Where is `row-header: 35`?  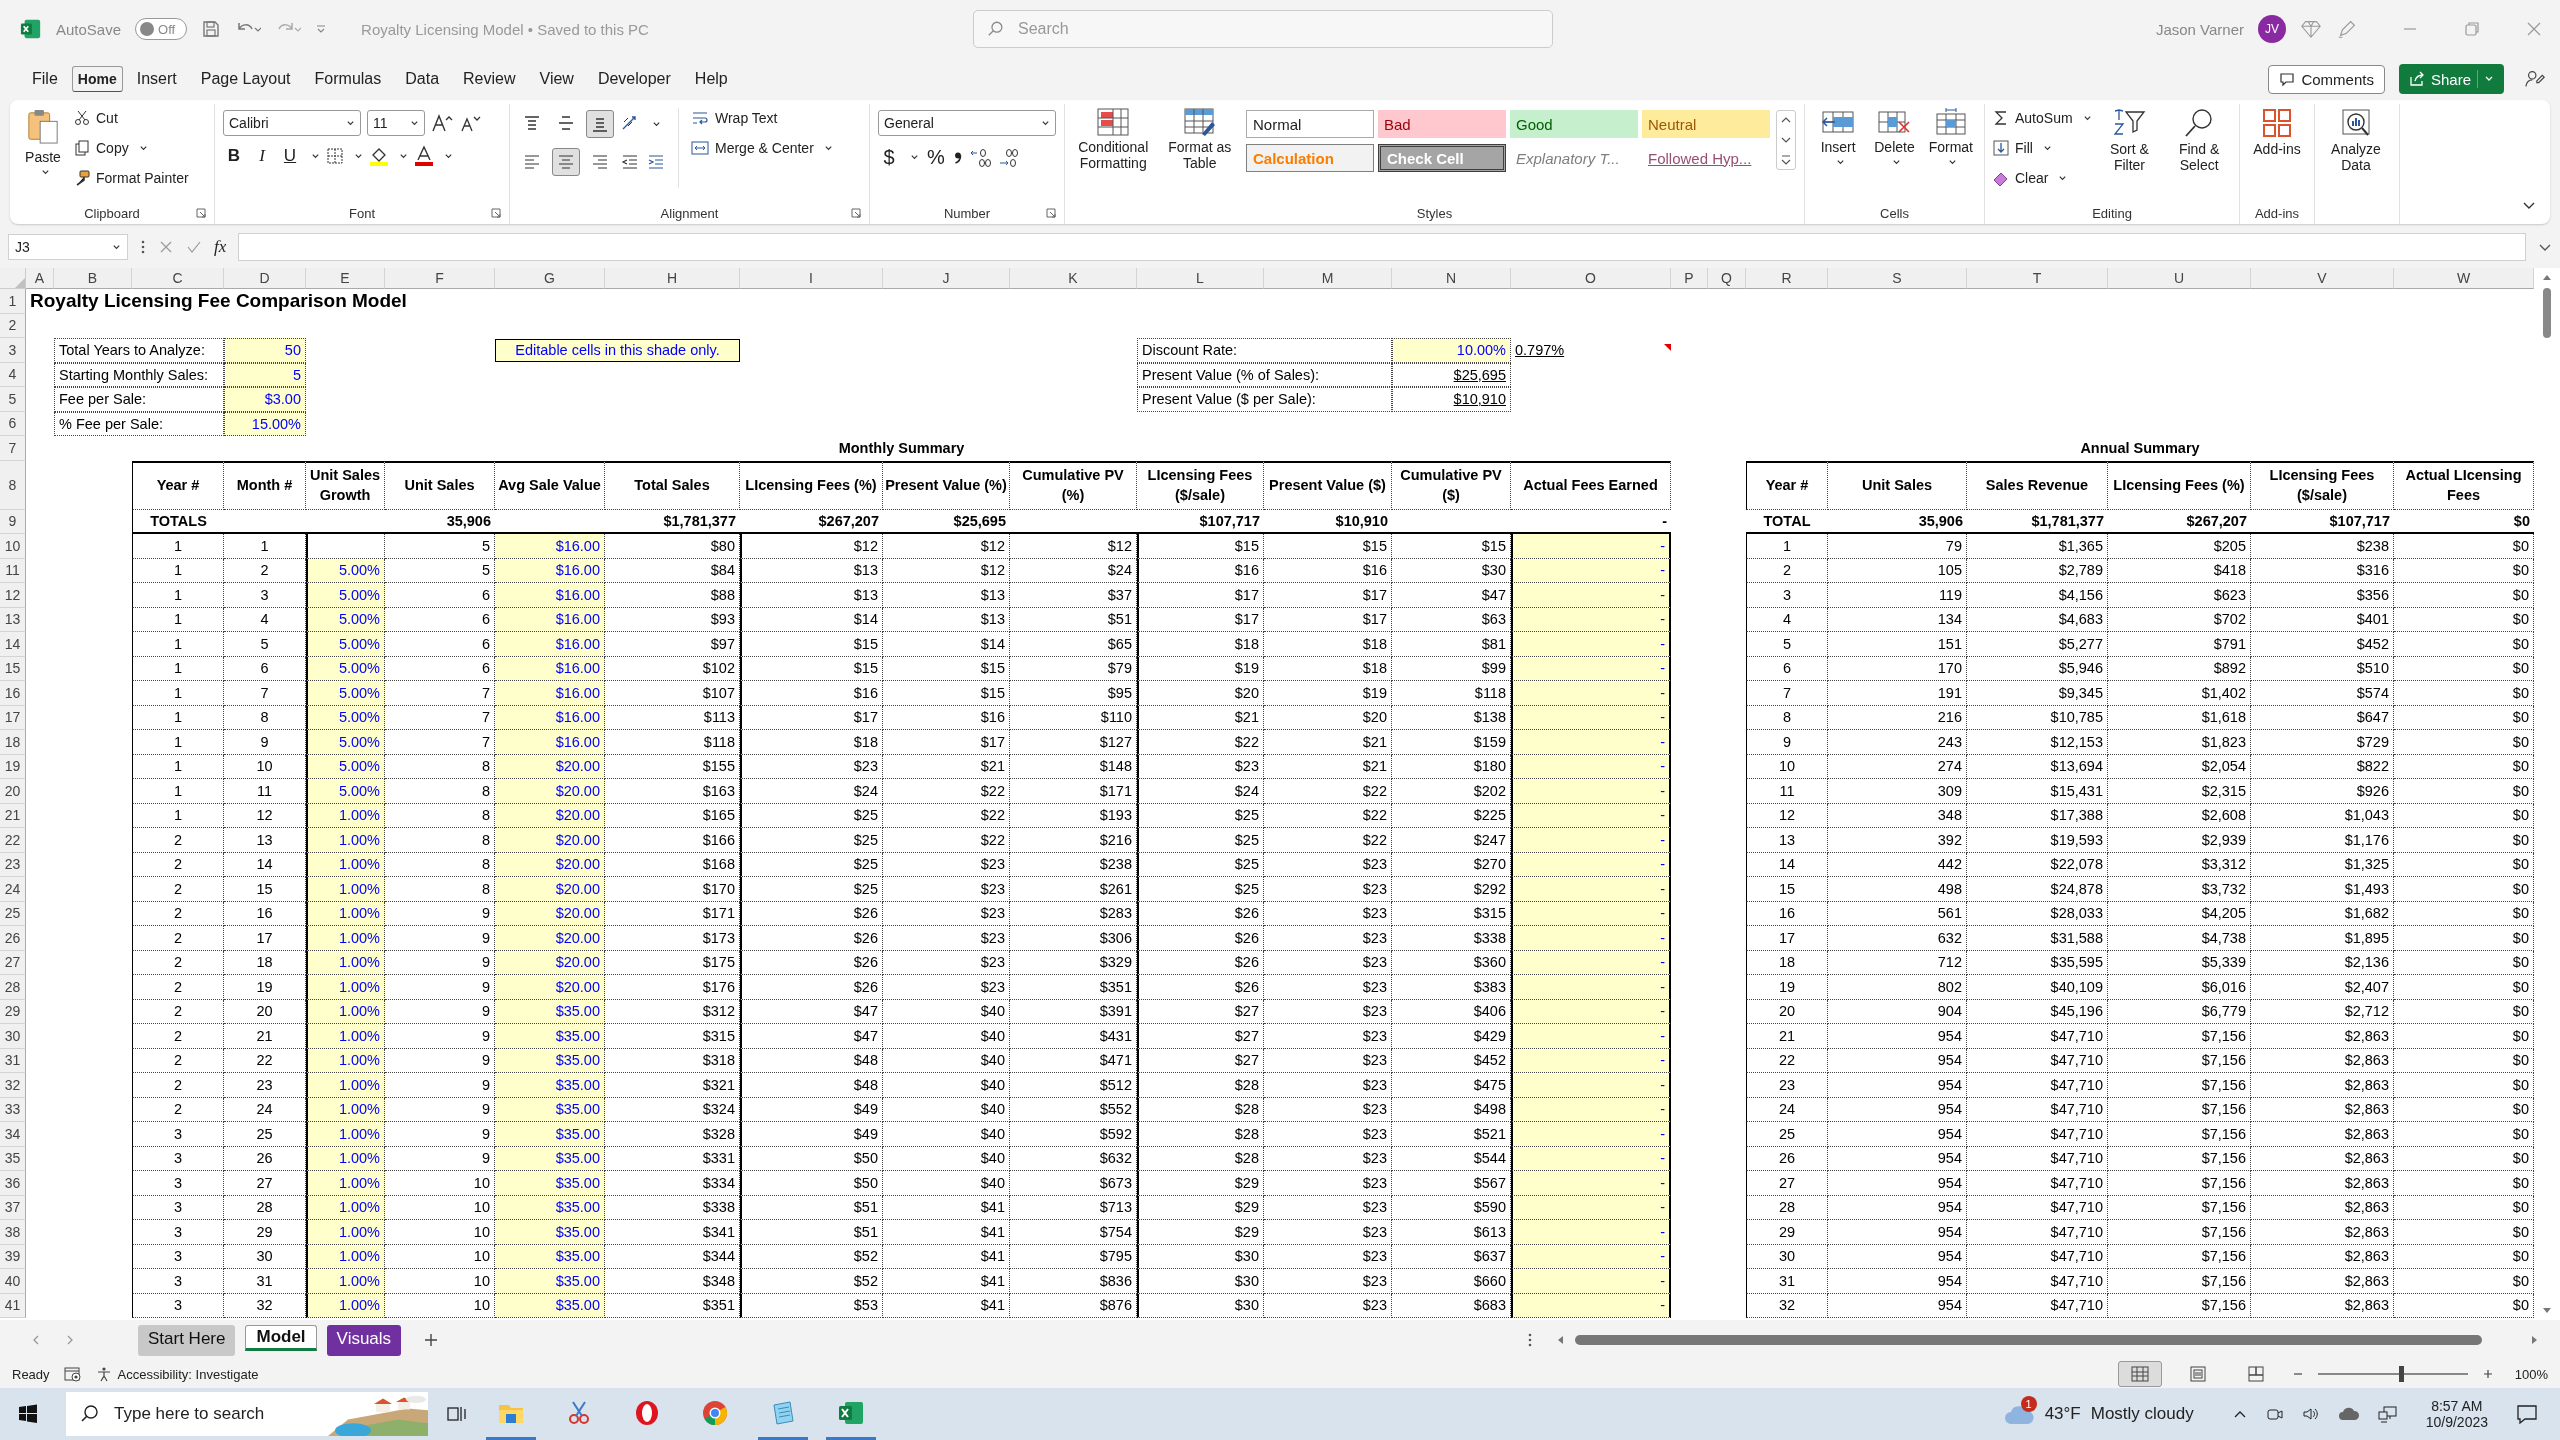
row-header: 35 is located at coordinates (13, 1158).